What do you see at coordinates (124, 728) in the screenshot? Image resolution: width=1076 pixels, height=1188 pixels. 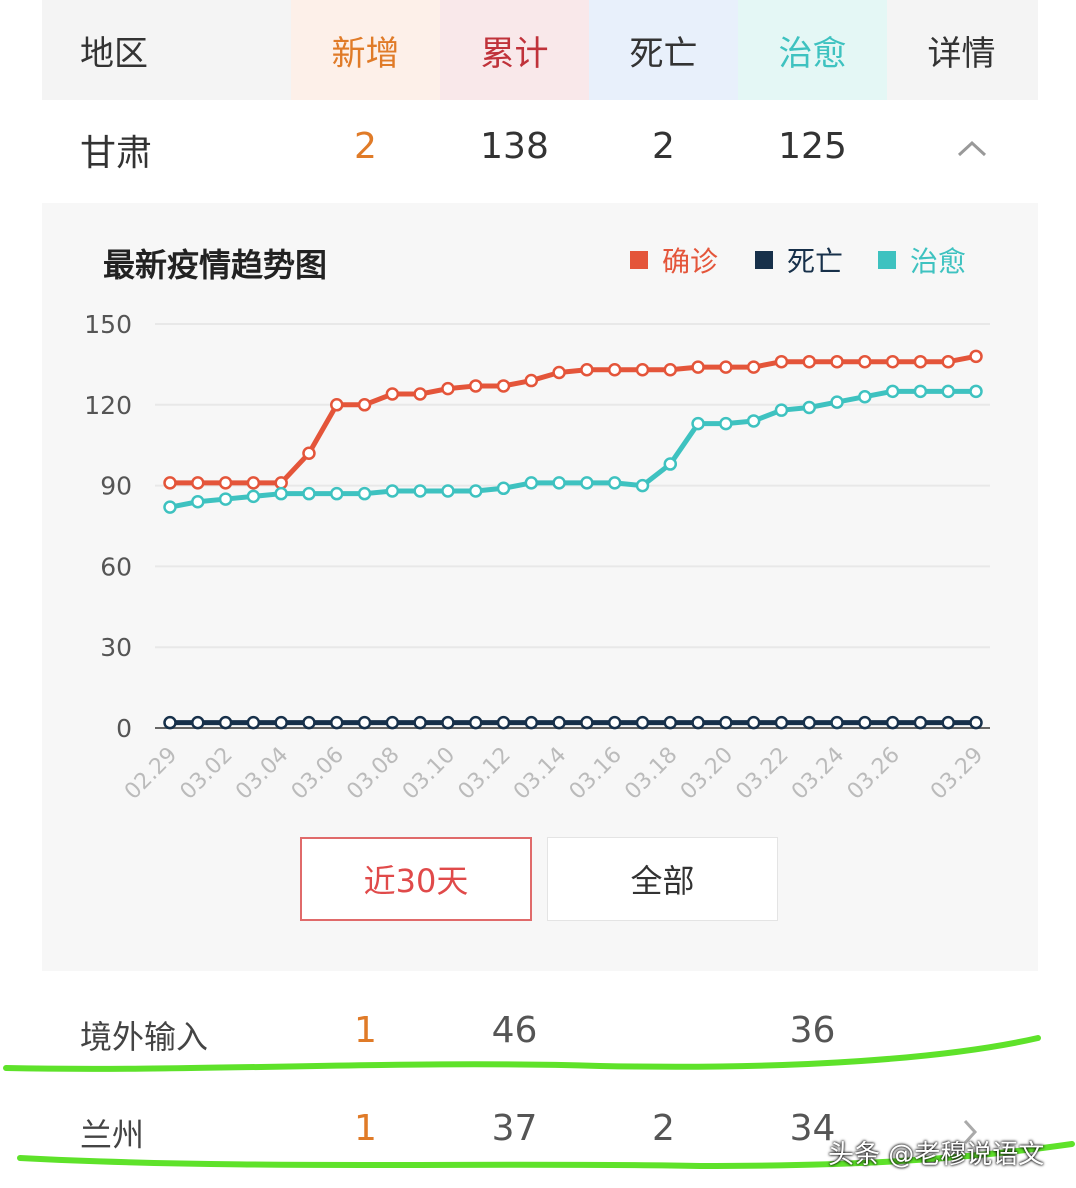 I see `y-tick-label: 0` at bounding box center [124, 728].